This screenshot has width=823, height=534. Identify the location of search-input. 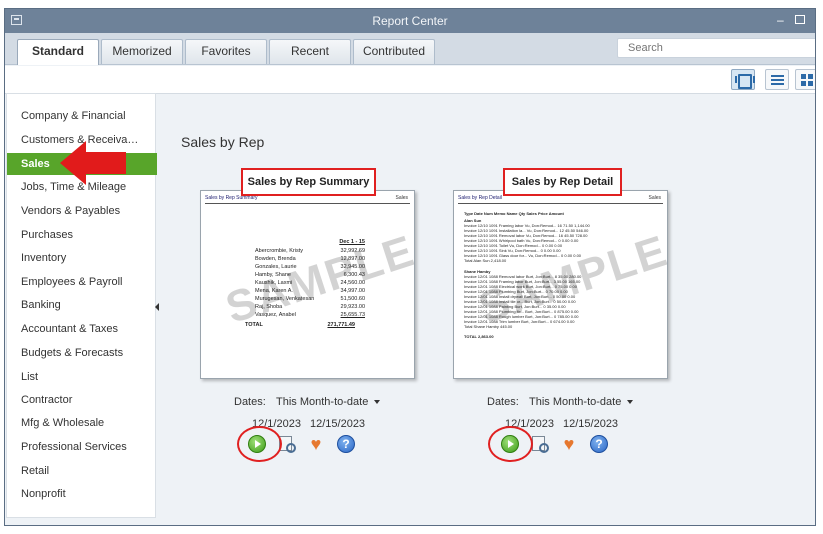
(716, 48).